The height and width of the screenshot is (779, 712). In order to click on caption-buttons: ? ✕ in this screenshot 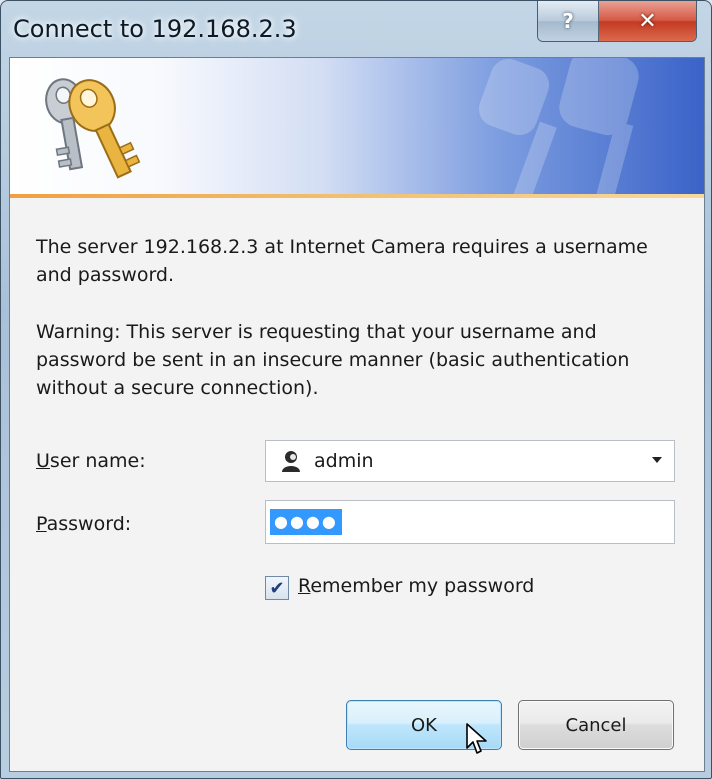, I will do `click(617, 21)`.